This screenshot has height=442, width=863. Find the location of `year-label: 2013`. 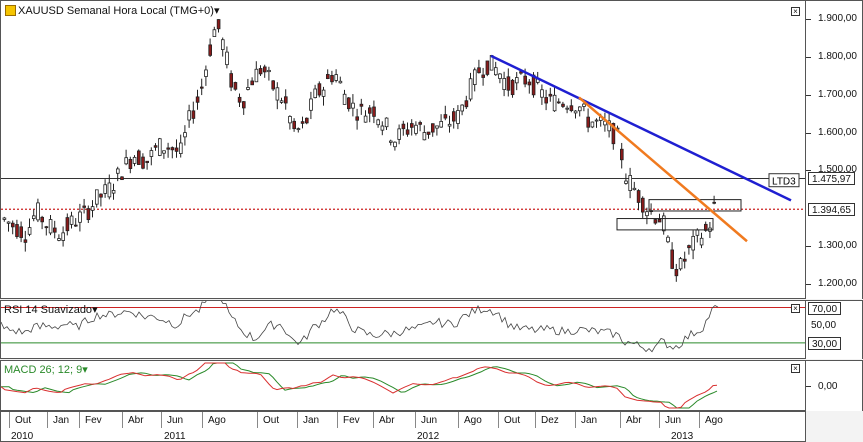

year-label: 2013 is located at coordinates (682, 436).